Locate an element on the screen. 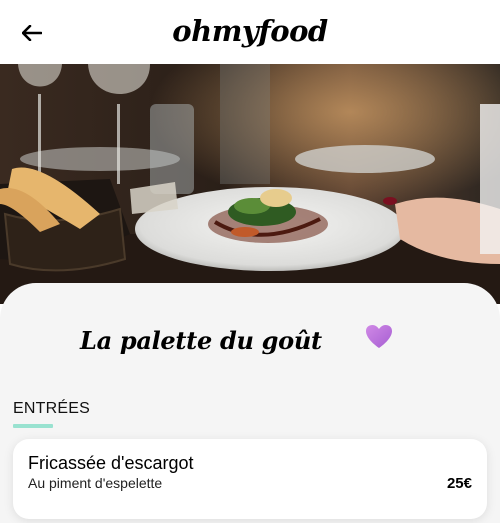 Image resolution: width=500 pixels, height=523 pixels. menu-section-title: ENTRÉES is located at coordinates (51, 408).